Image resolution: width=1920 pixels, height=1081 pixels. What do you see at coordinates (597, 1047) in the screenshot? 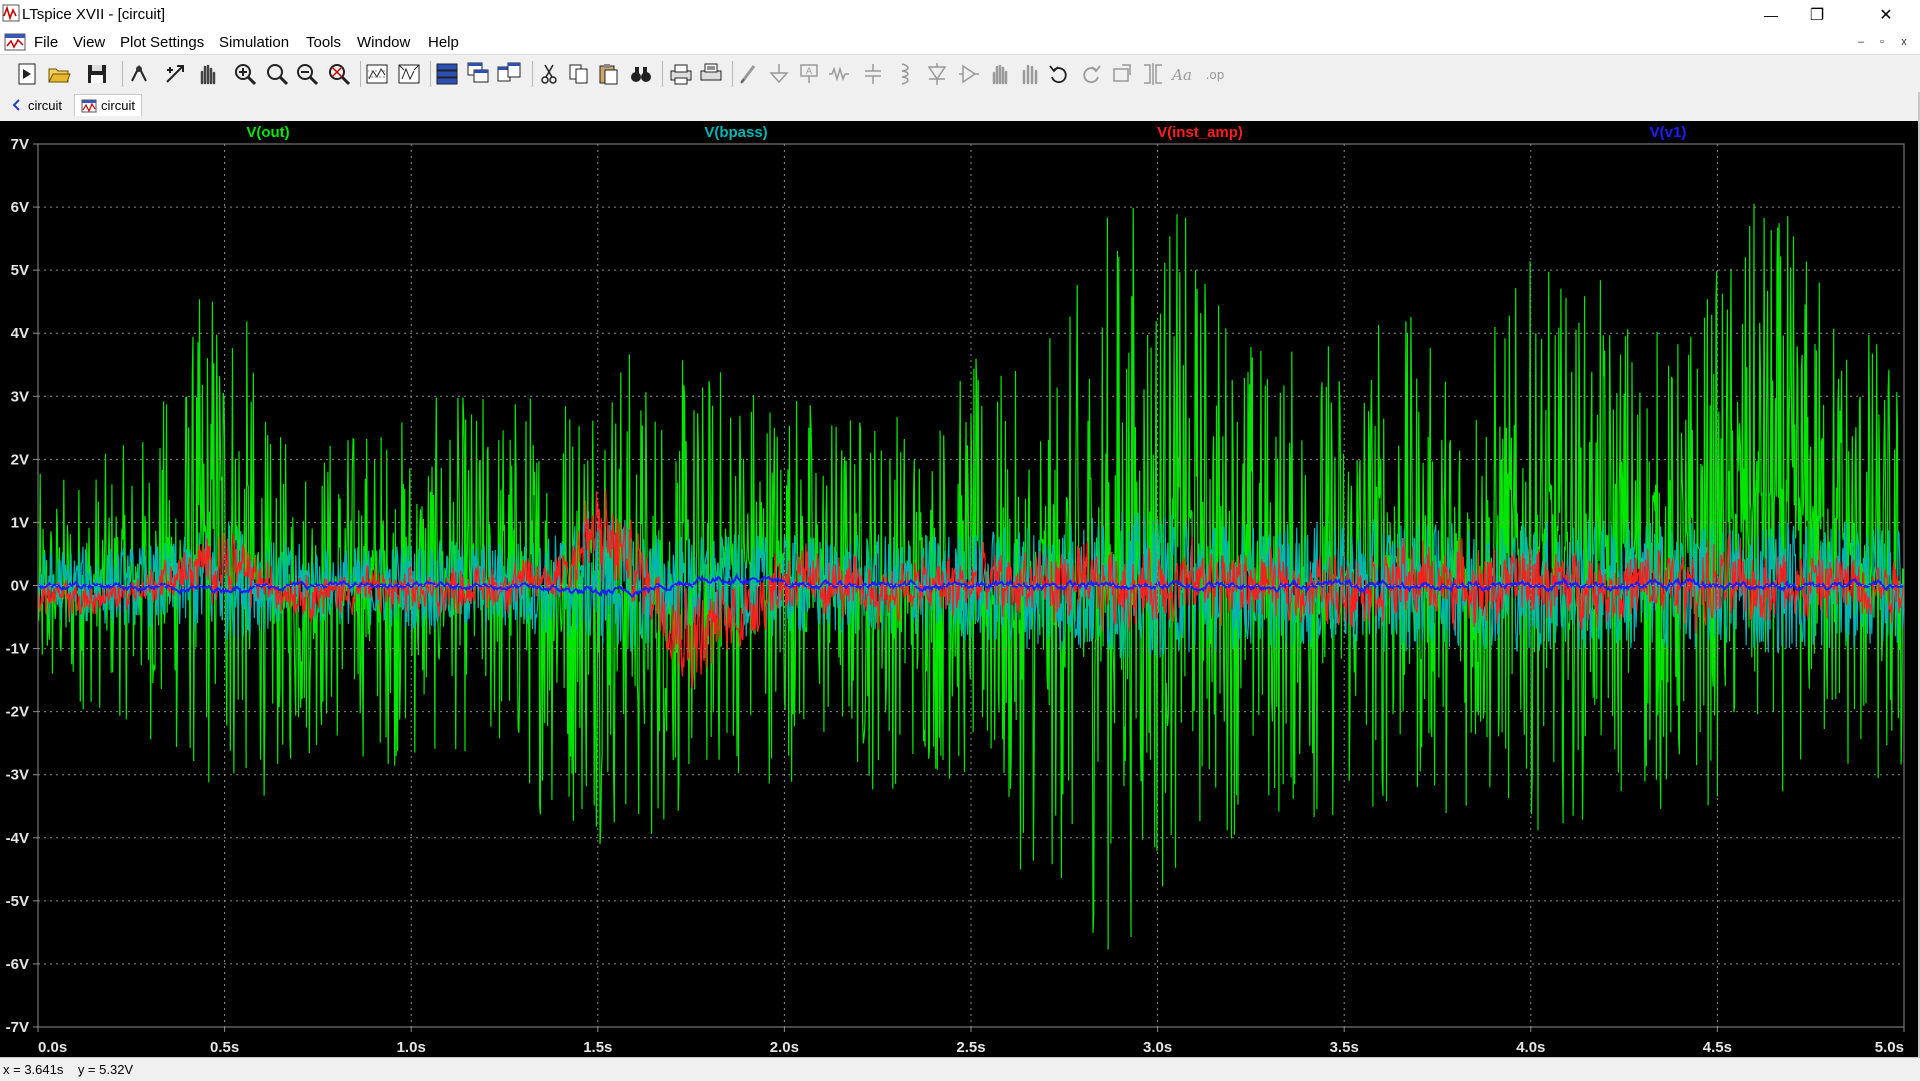
I see `x-tick-label: 1.5s` at bounding box center [597, 1047].